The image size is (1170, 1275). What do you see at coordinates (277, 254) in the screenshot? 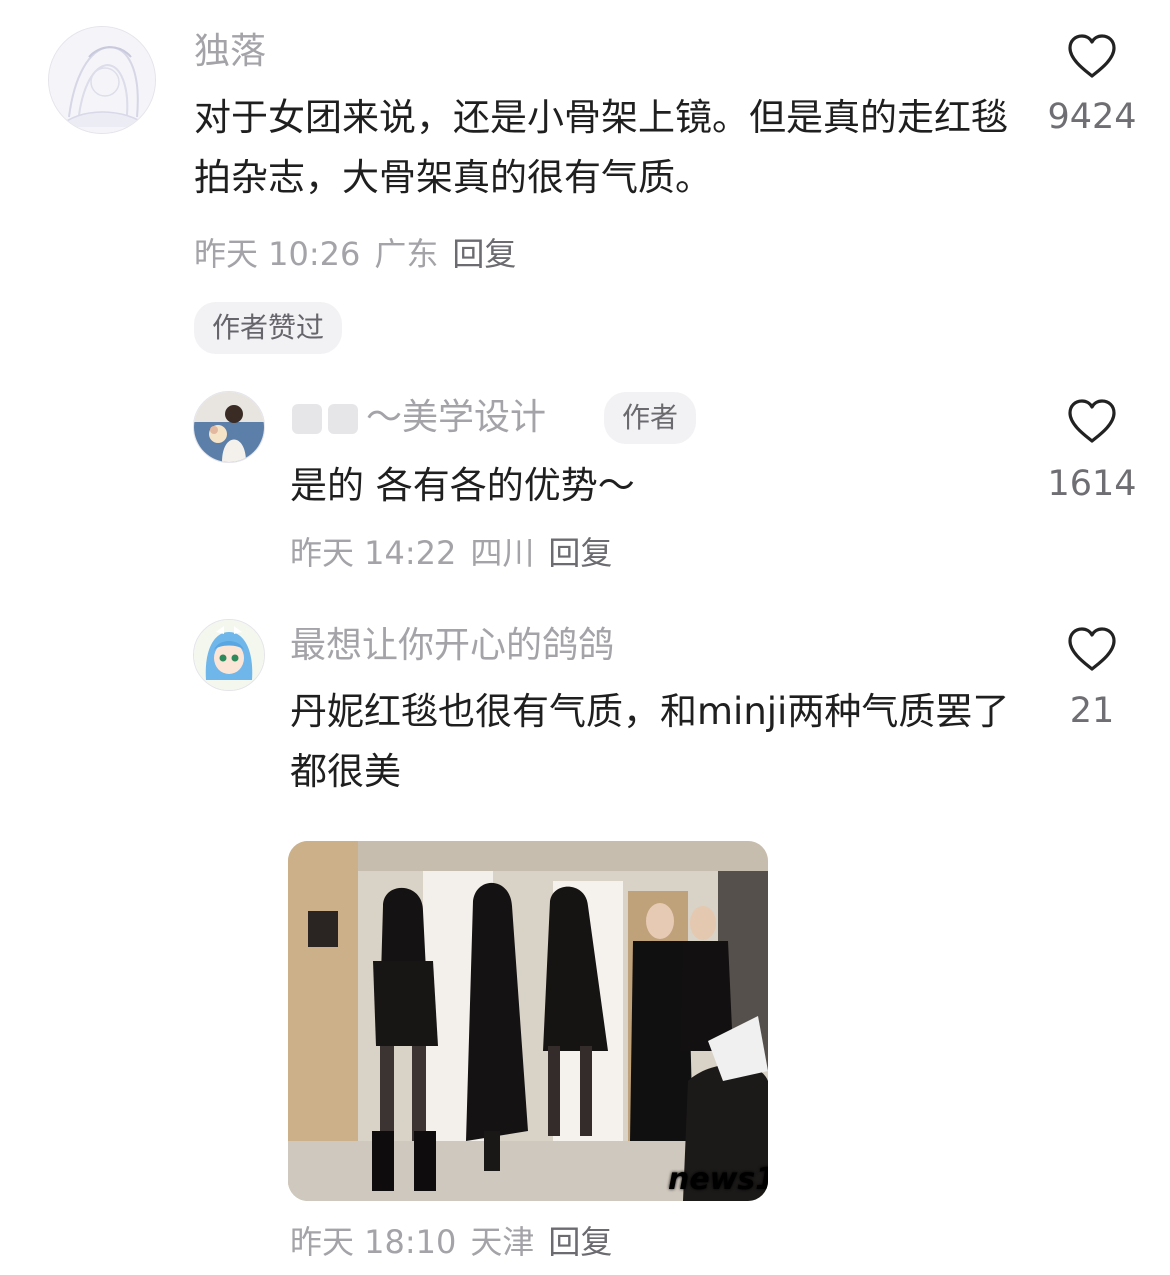
I see `comment-time: 昨天 10:26` at bounding box center [277, 254].